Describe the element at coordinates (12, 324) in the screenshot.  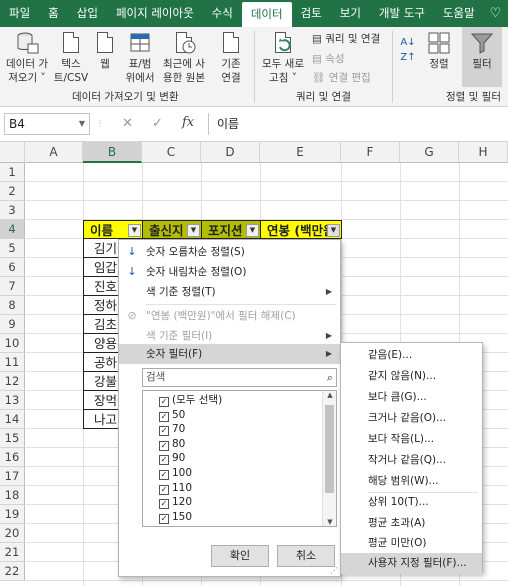
I see `row-header-9: 9` at that location.